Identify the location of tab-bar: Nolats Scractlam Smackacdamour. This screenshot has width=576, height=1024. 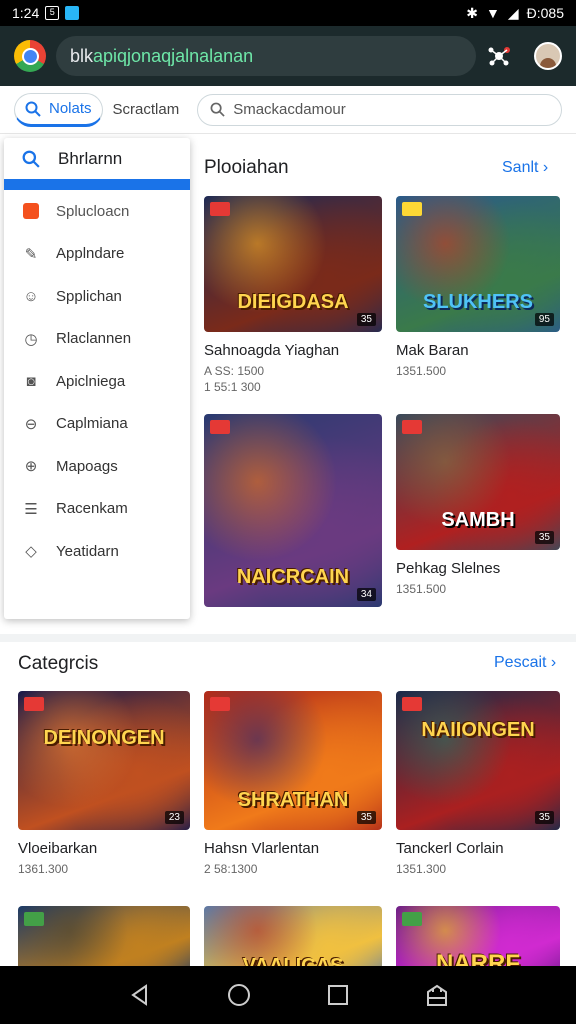
(288, 110).